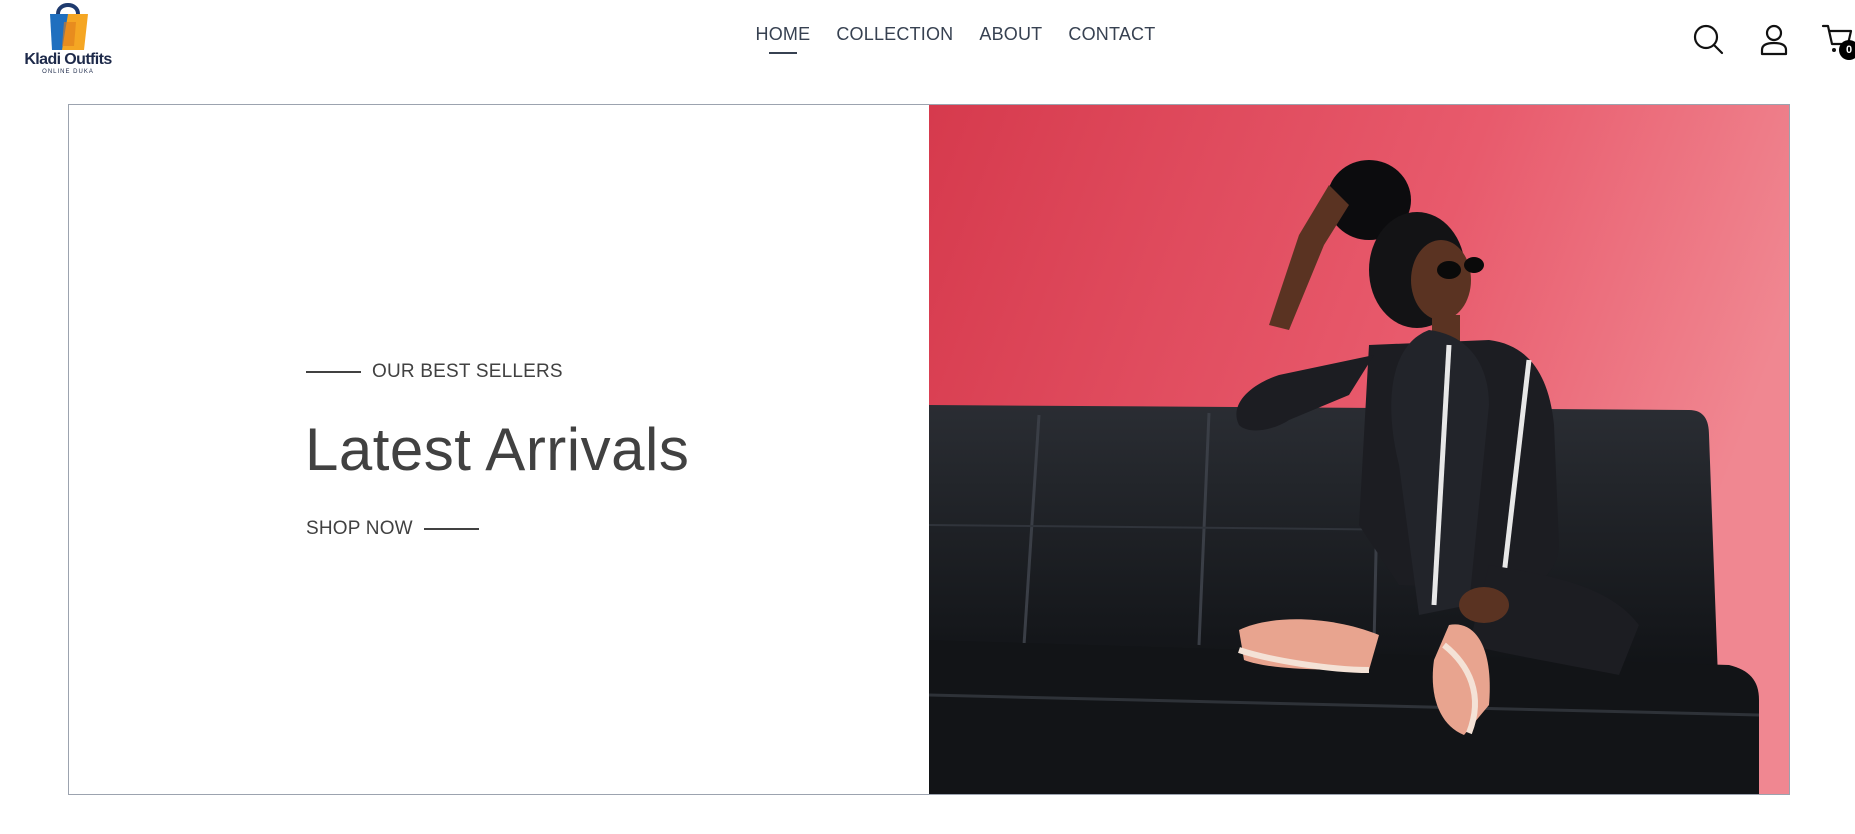 The width and height of the screenshot is (1855, 834). I want to click on nav-item-label: ABOUT, so click(1011, 34).